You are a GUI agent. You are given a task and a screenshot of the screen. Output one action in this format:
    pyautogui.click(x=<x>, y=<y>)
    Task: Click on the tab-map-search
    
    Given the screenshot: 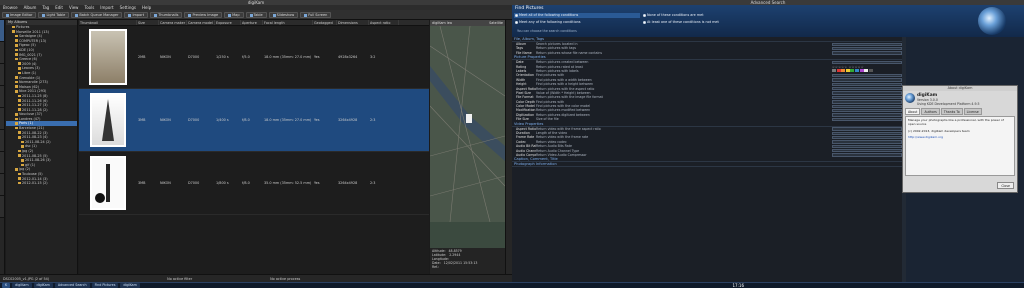 What is the action you would take?
    pyautogui.click(x=2, y=163)
    